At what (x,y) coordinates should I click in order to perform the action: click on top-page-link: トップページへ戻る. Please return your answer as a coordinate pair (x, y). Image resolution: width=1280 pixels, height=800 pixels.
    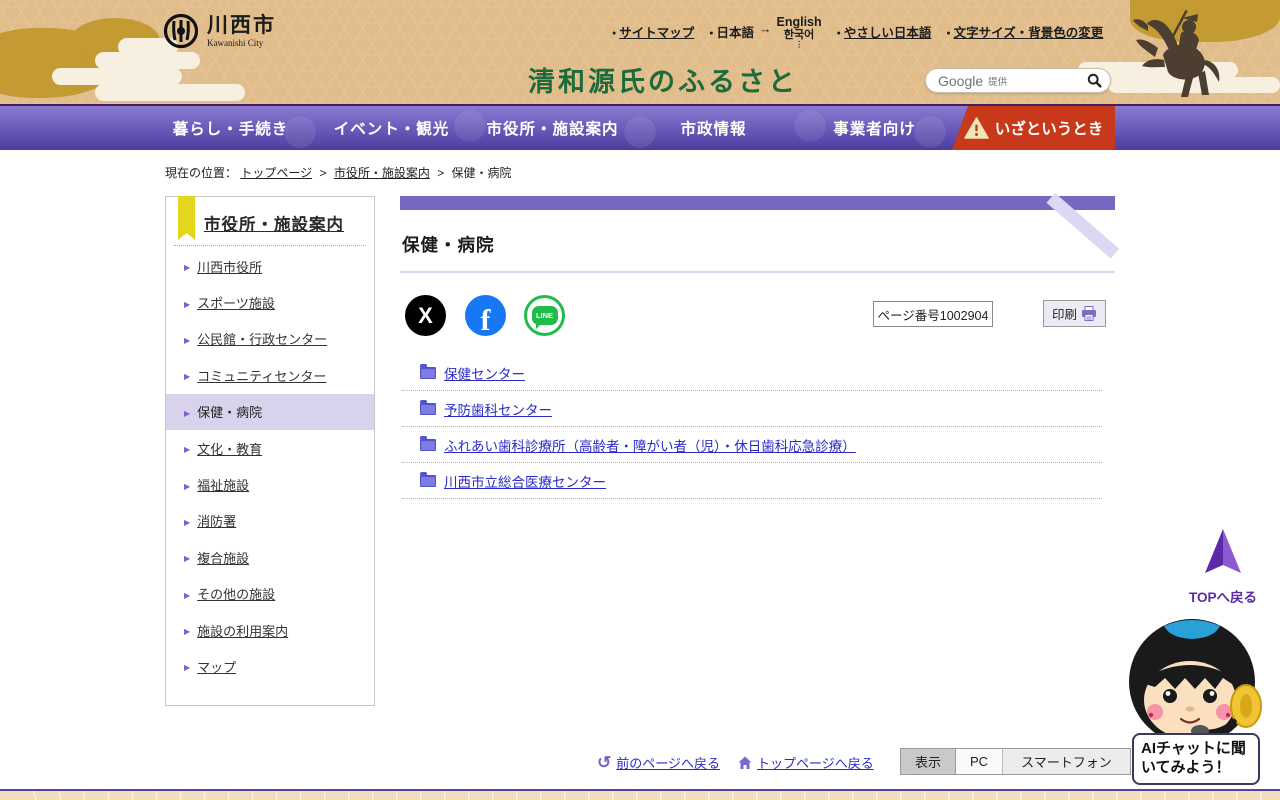
    Looking at the image, I should click on (815, 762).